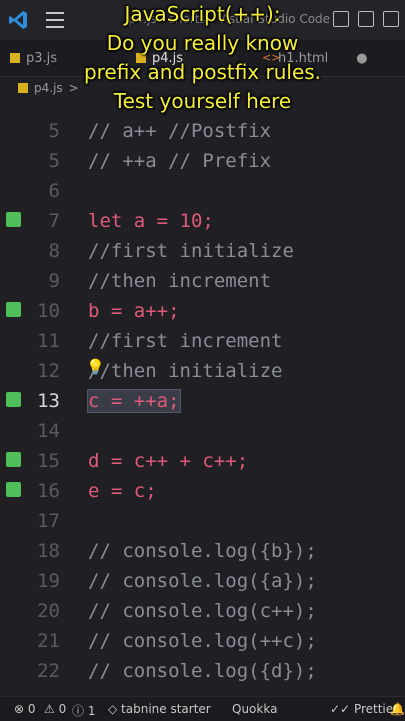 Image resolution: width=405 pixels, height=721 pixels. I want to click on code-line: 20 // console.log(c++);, so click(202, 611).